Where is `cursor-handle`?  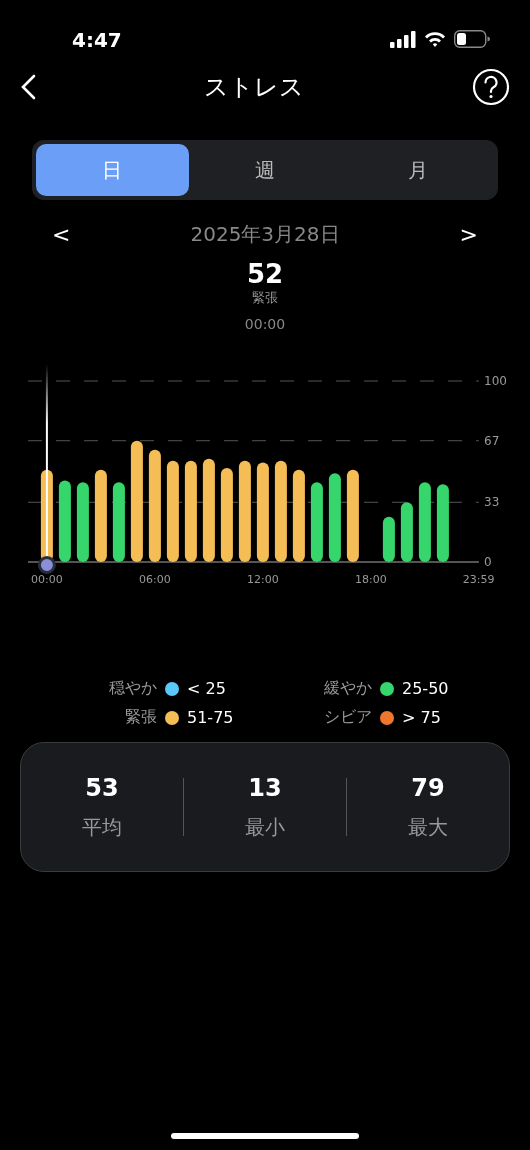
cursor-handle is located at coordinates (46, 565).